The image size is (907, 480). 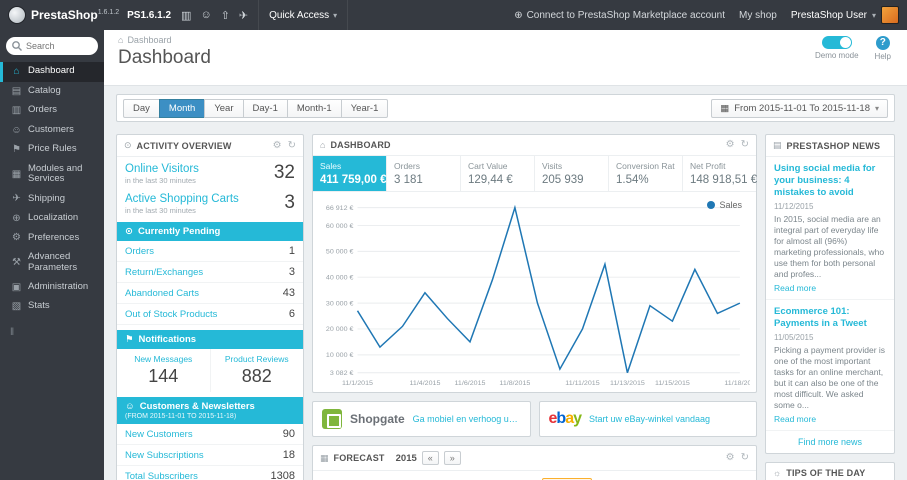 What do you see at coordinates (649, 419) in the screenshot?
I see `ebay-link: Start uw eBay-winkel vandaag` at bounding box center [649, 419].